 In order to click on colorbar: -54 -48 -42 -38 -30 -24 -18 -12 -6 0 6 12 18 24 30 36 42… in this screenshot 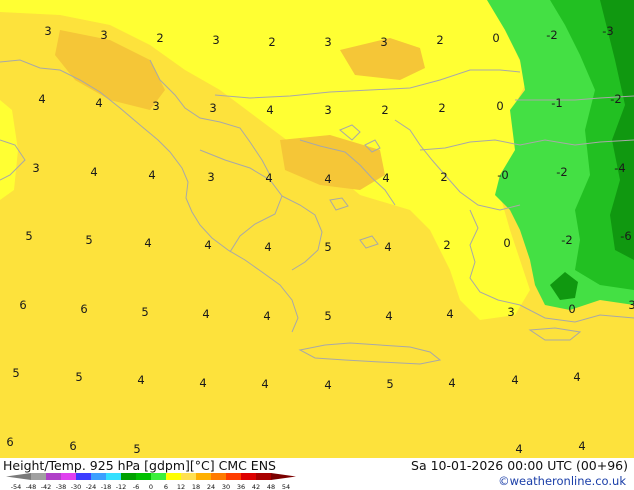, I will do `click(151, 481)`.